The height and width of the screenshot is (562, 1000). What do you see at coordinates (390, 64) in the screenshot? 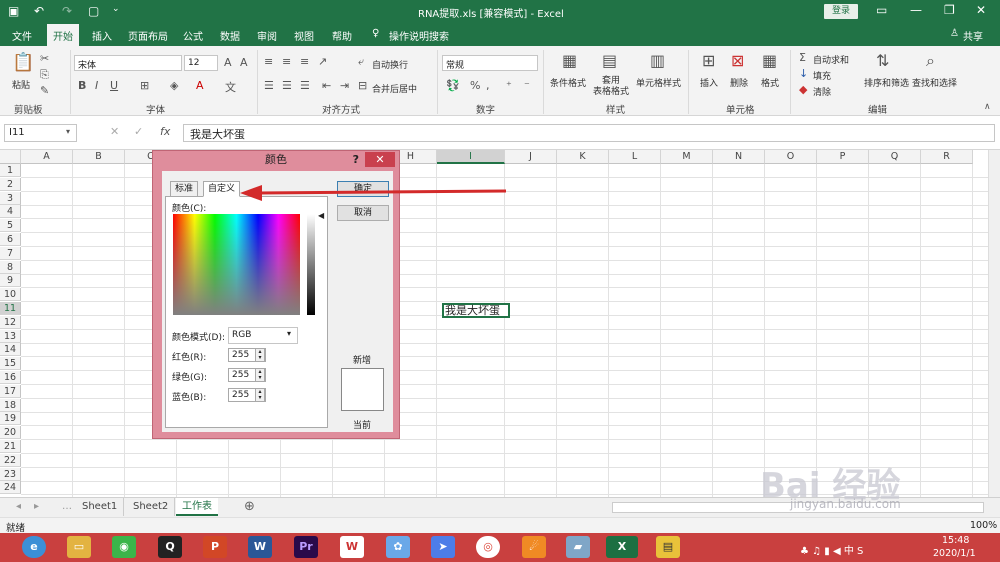
I see `wrap-text-button: 自动换行` at bounding box center [390, 64].